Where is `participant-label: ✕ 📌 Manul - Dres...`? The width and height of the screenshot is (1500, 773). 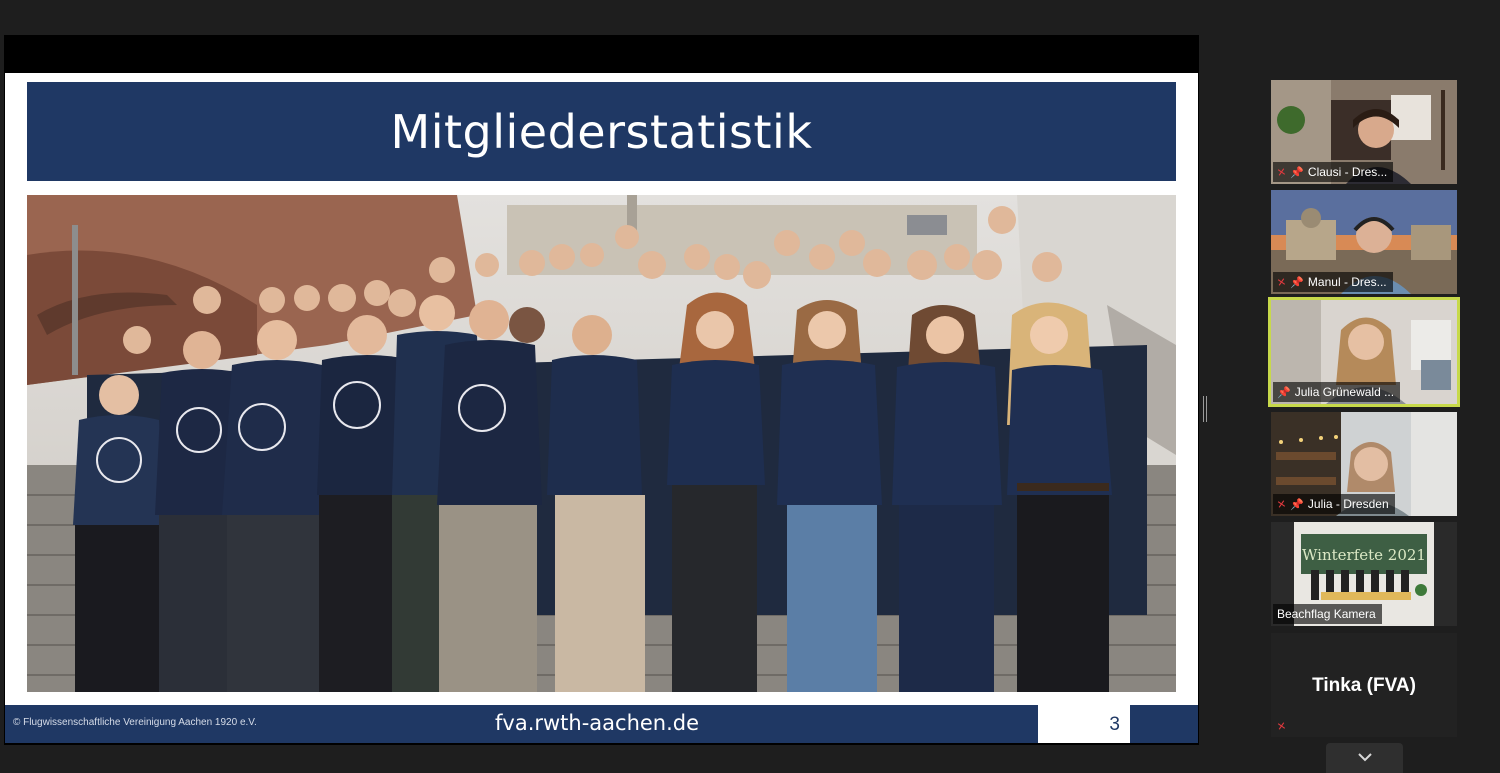
participant-label: ✕ 📌 Manul - Dres... is located at coordinates (1333, 282).